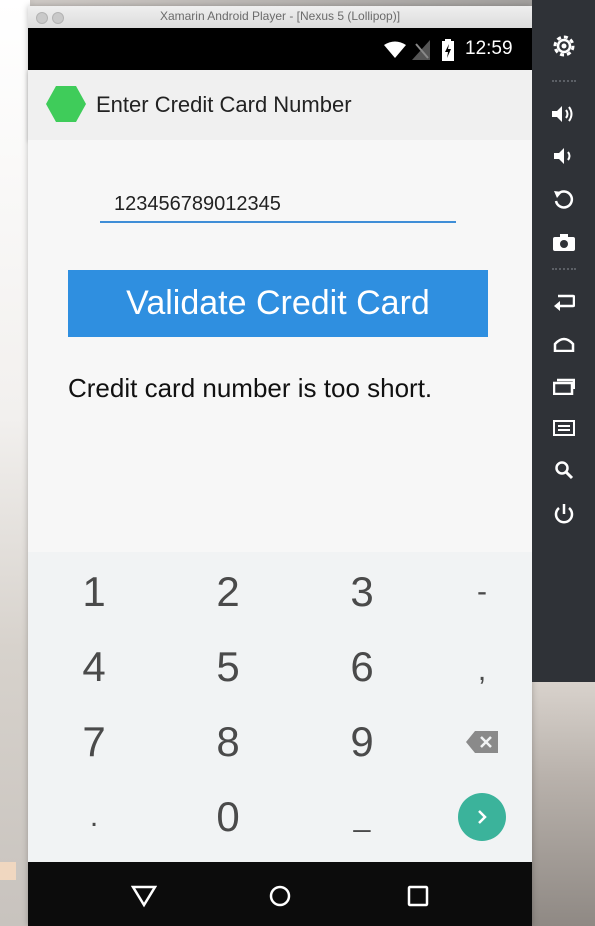 This screenshot has height=926, width=595. Describe the element at coordinates (66, 104) in the screenshot. I see `hexagon-icon` at that location.